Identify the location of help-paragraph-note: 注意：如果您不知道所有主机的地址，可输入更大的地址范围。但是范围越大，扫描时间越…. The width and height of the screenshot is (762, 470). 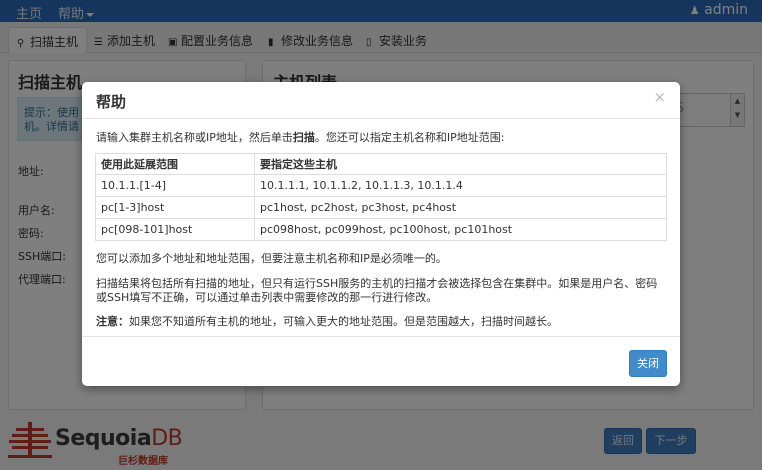
(382, 322).